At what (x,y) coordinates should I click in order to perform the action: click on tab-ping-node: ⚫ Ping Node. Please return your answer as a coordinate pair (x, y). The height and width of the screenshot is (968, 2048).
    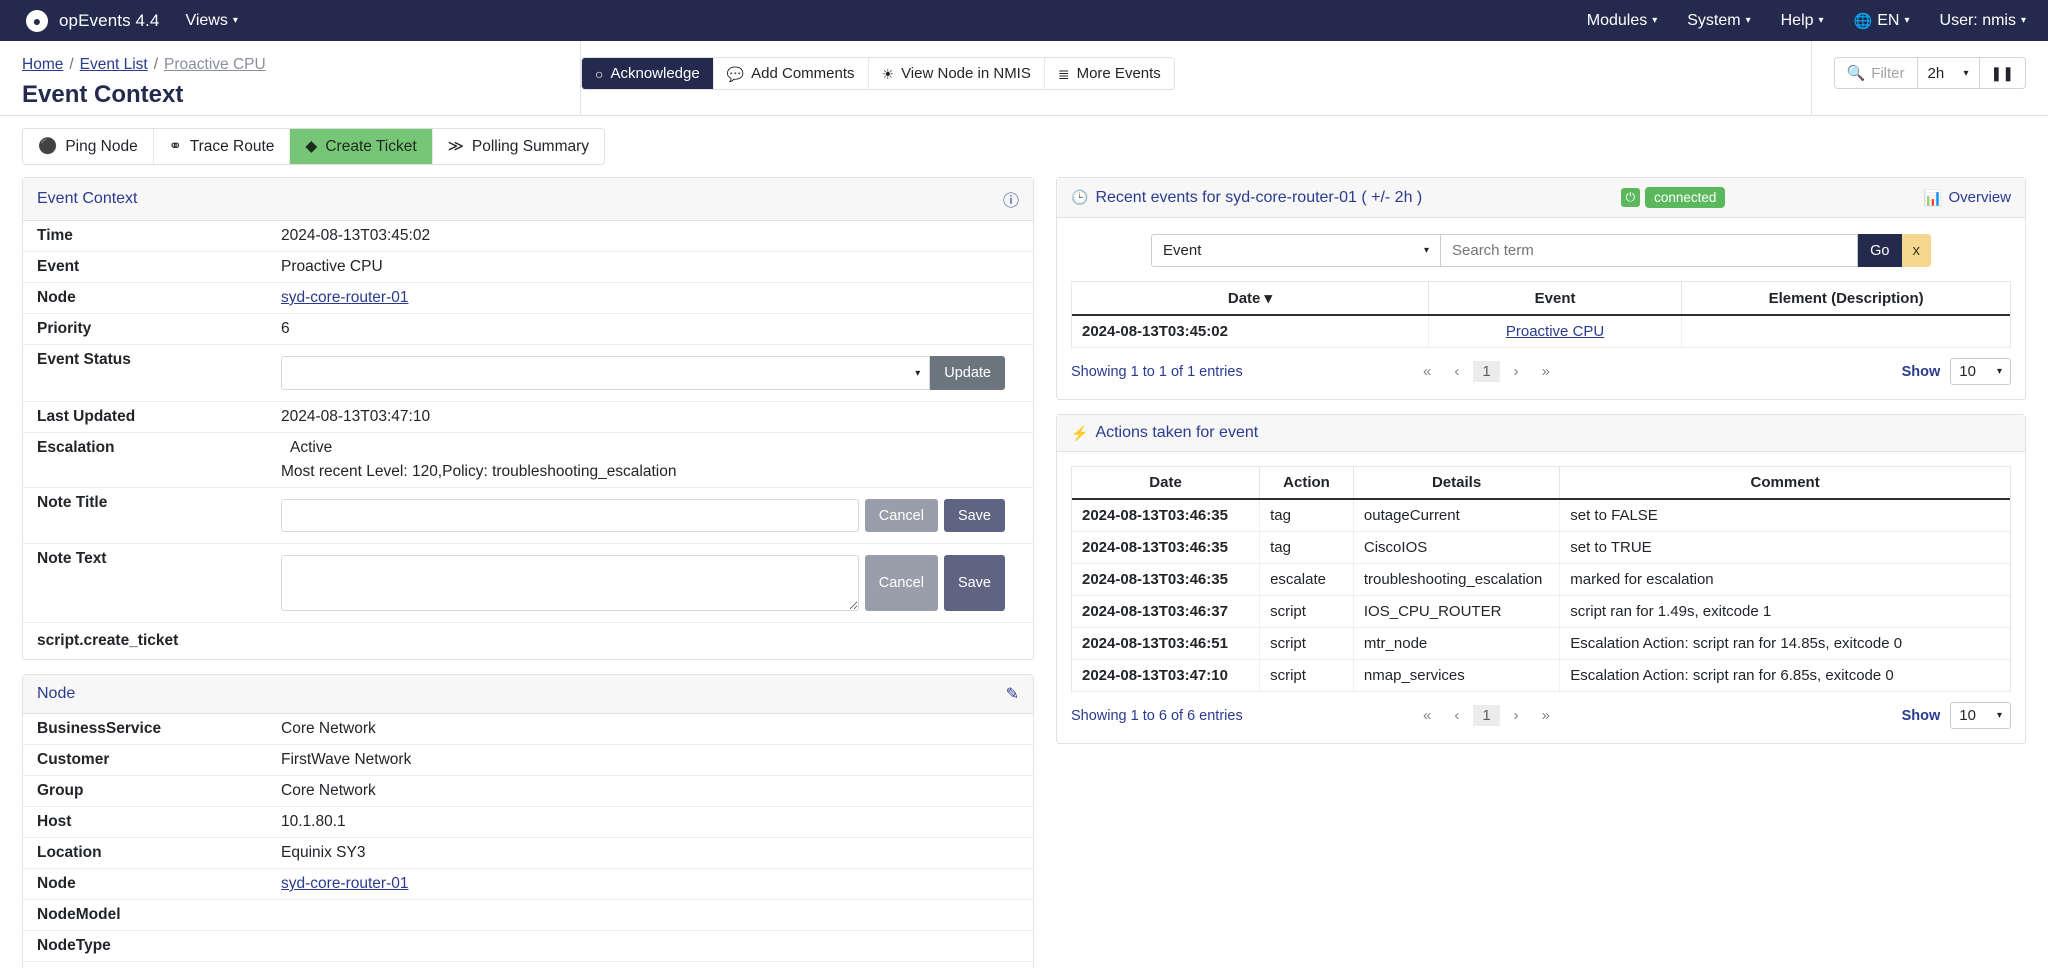
    Looking at the image, I should click on (88, 146).